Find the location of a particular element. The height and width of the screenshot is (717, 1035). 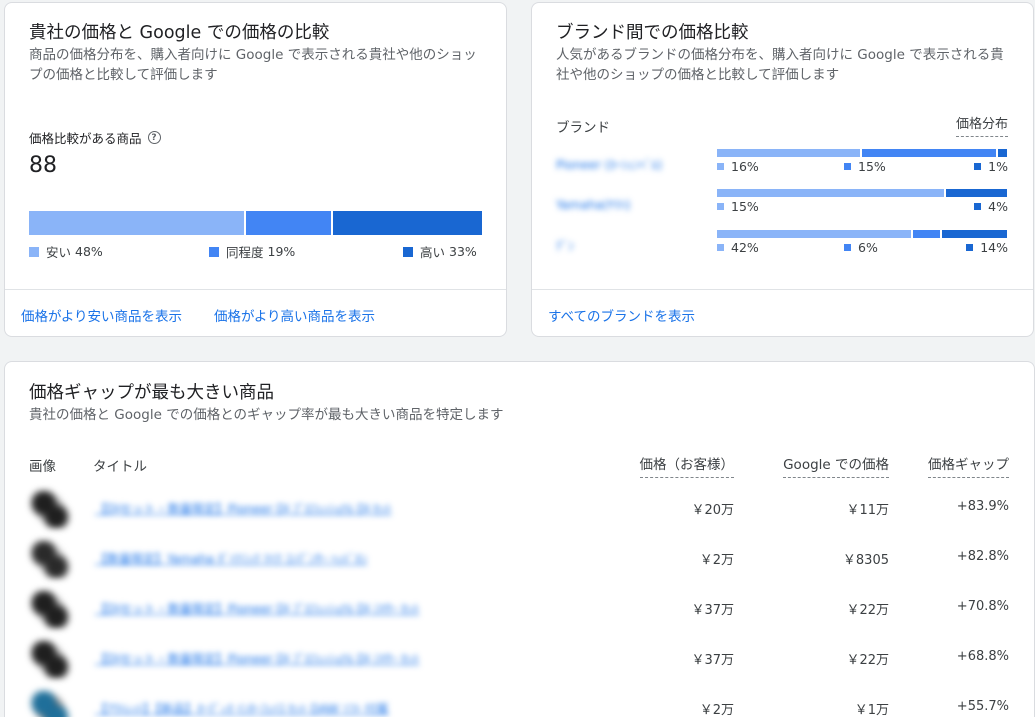

legend-value: 6% is located at coordinates (868, 247).